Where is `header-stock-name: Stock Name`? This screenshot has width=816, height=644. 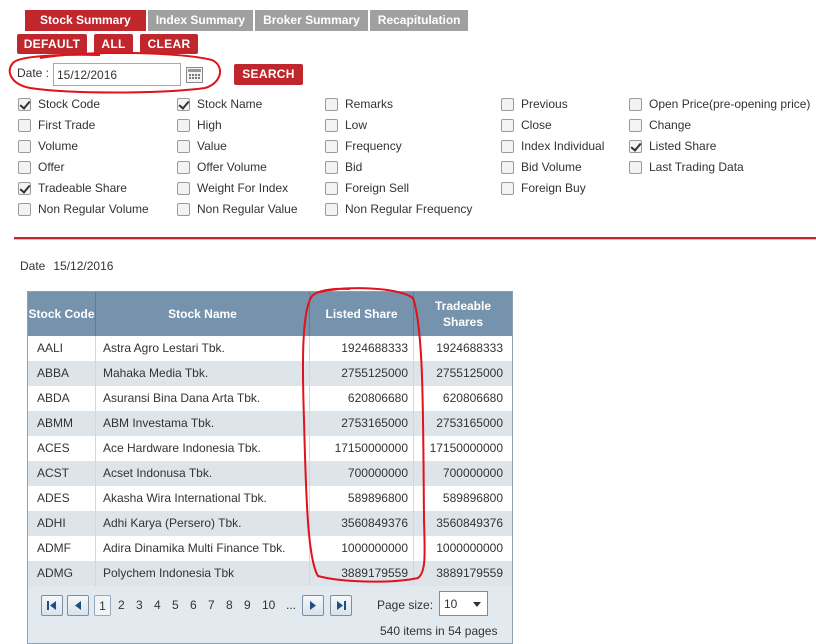 header-stock-name: Stock Name is located at coordinates (203, 314).